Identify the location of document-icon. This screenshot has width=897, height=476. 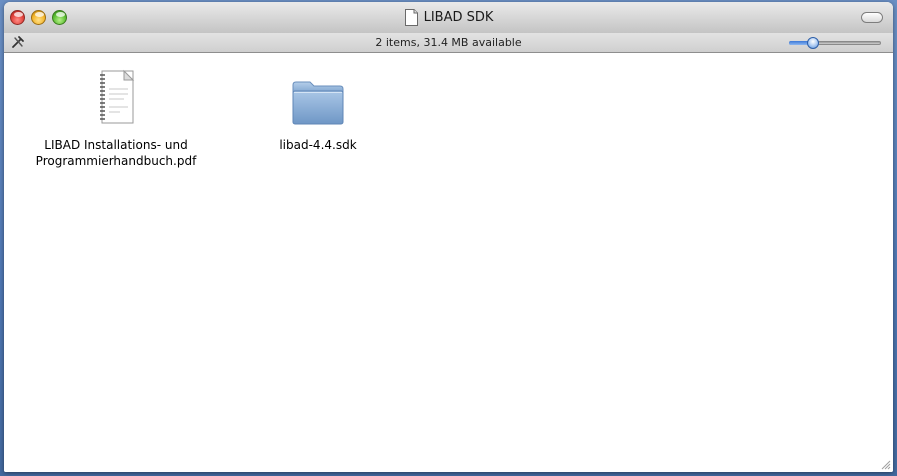
(411, 17).